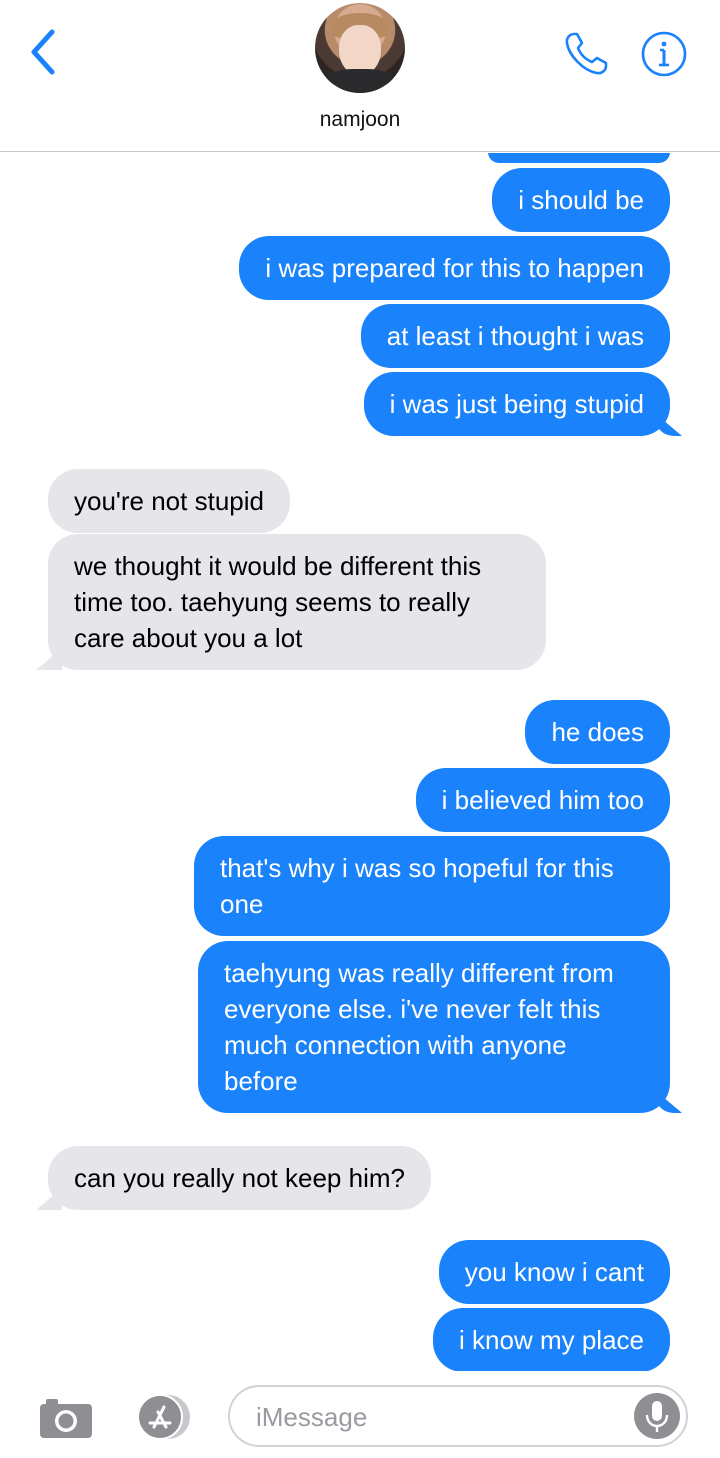 This screenshot has height=1458, width=720. What do you see at coordinates (579, 158) in the screenshot?
I see `message-bubble-partial` at bounding box center [579, 158].